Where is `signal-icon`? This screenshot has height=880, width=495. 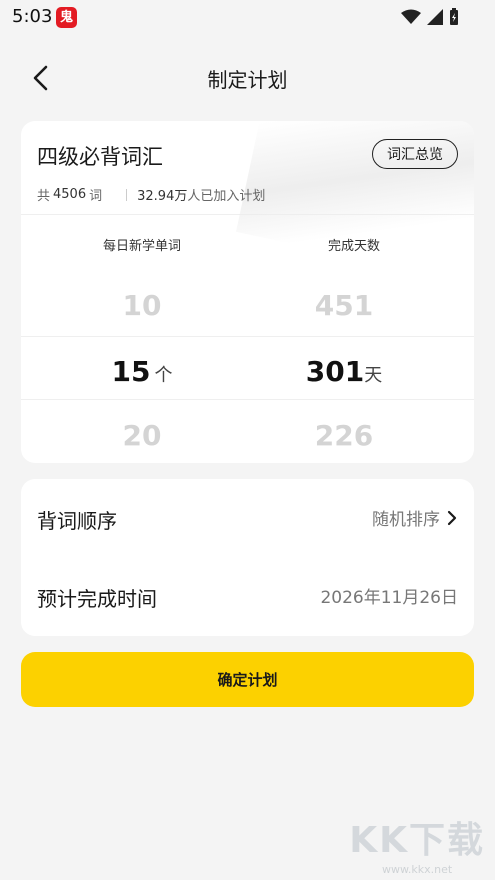 signal-icon is located at coordinates (435, 17).